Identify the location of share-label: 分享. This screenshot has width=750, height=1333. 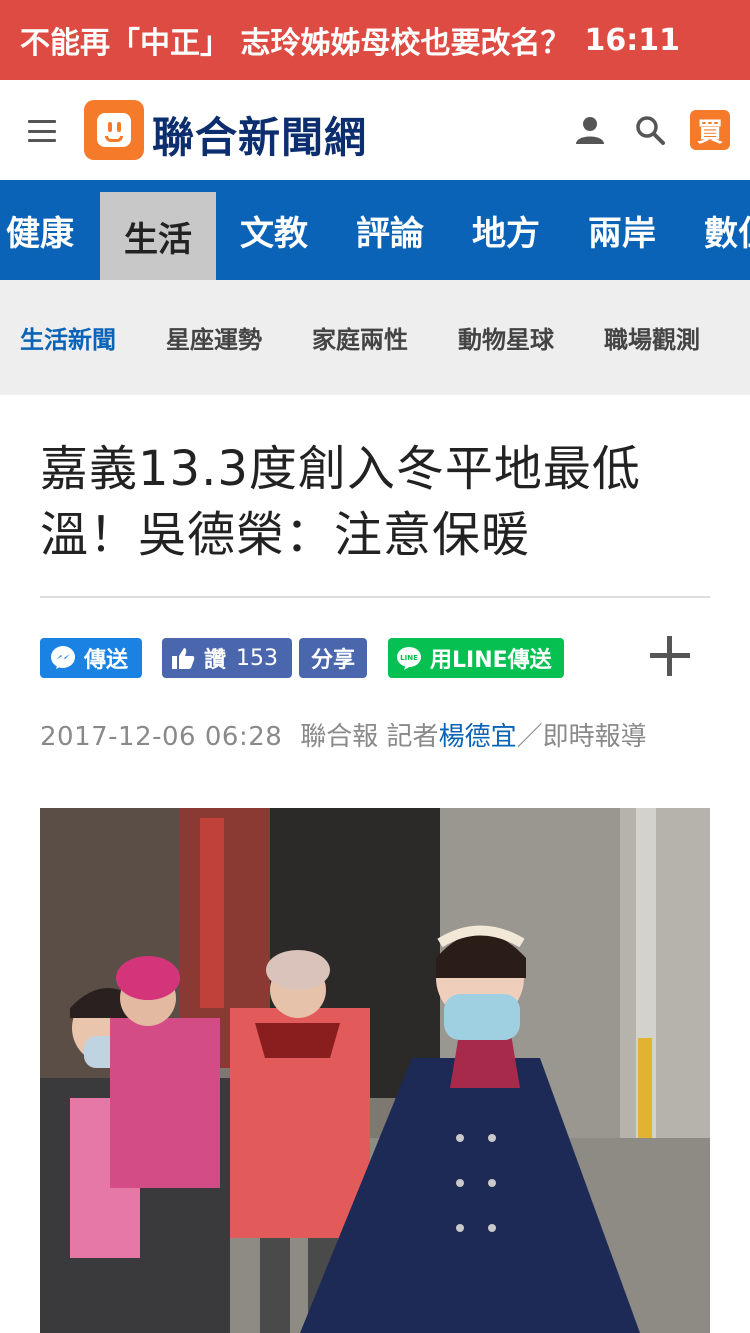
(332, 660).